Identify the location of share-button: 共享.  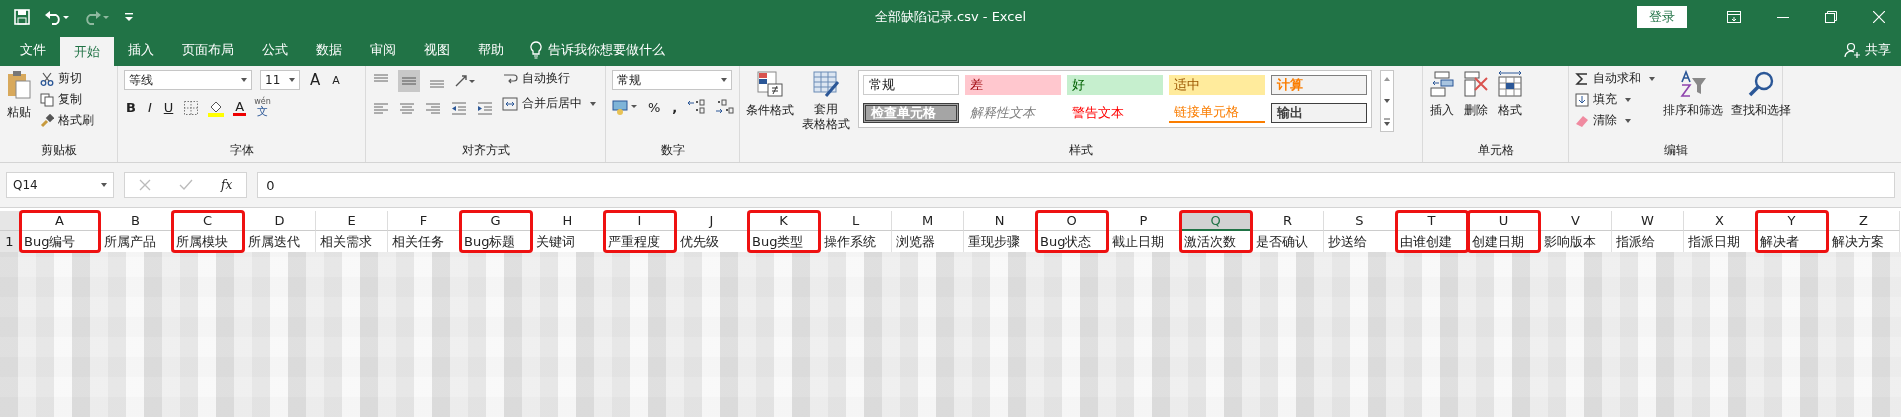
(1878, 49).